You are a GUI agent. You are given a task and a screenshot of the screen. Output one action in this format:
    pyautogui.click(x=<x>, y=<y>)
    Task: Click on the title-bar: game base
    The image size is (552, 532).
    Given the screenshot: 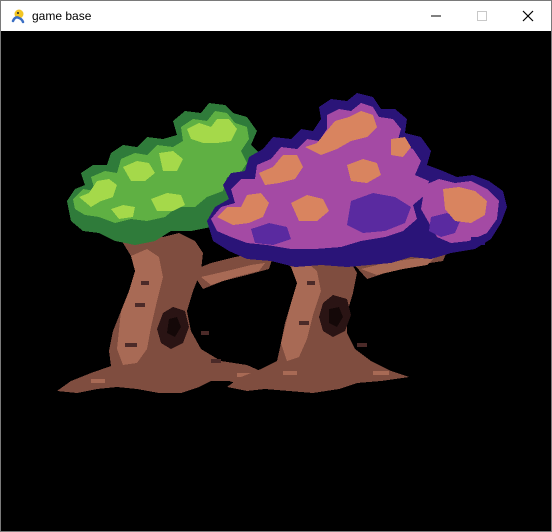 What is the action you would take?
    pyautogui.click(x=276, y=16)
    